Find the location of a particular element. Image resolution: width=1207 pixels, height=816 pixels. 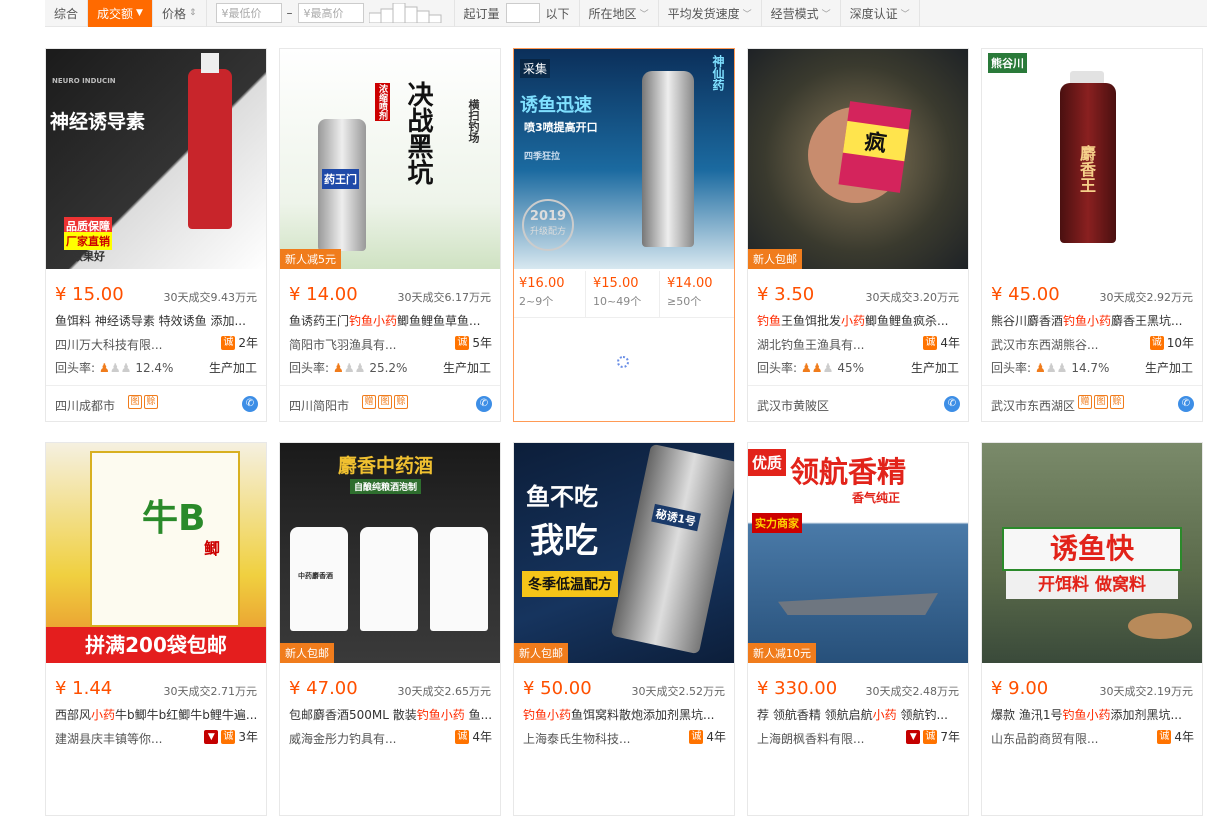

repeat-rate: 回头率: ♟♟♟ 12.4% is located at coordinates (114, 367).